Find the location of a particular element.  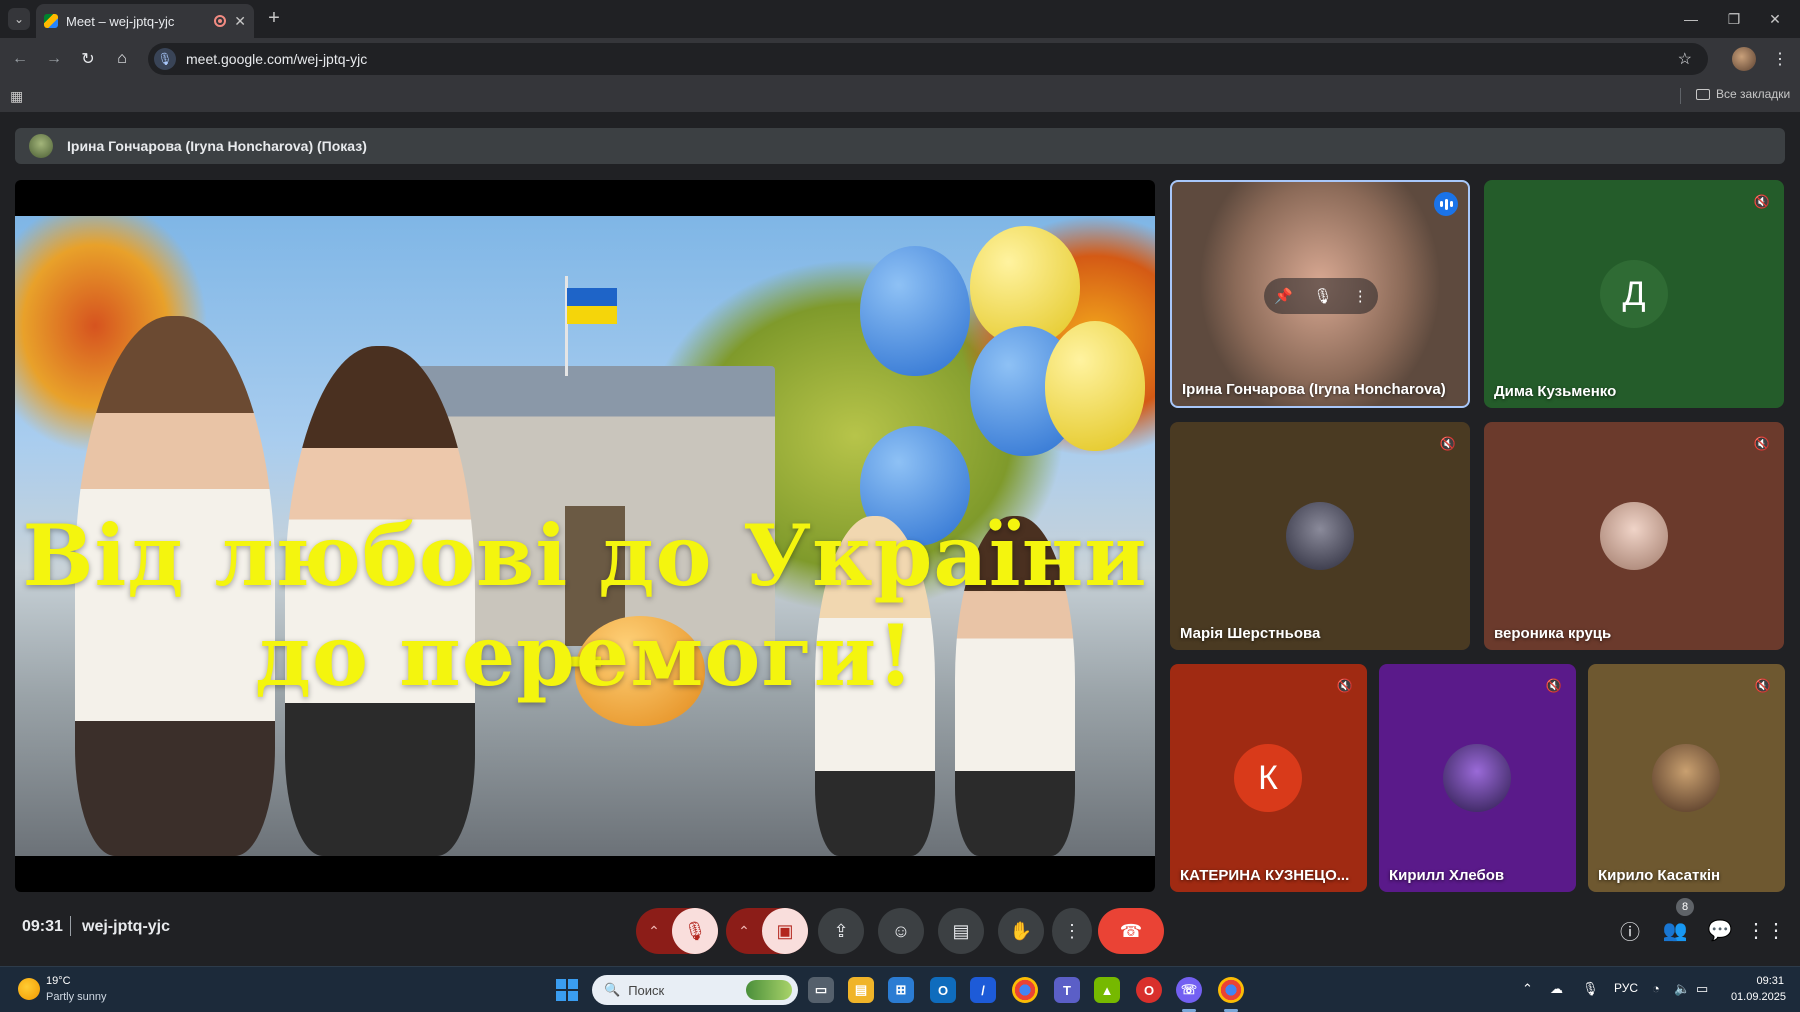

chat-icon: 💬 is located at coordinates (1720, 930).